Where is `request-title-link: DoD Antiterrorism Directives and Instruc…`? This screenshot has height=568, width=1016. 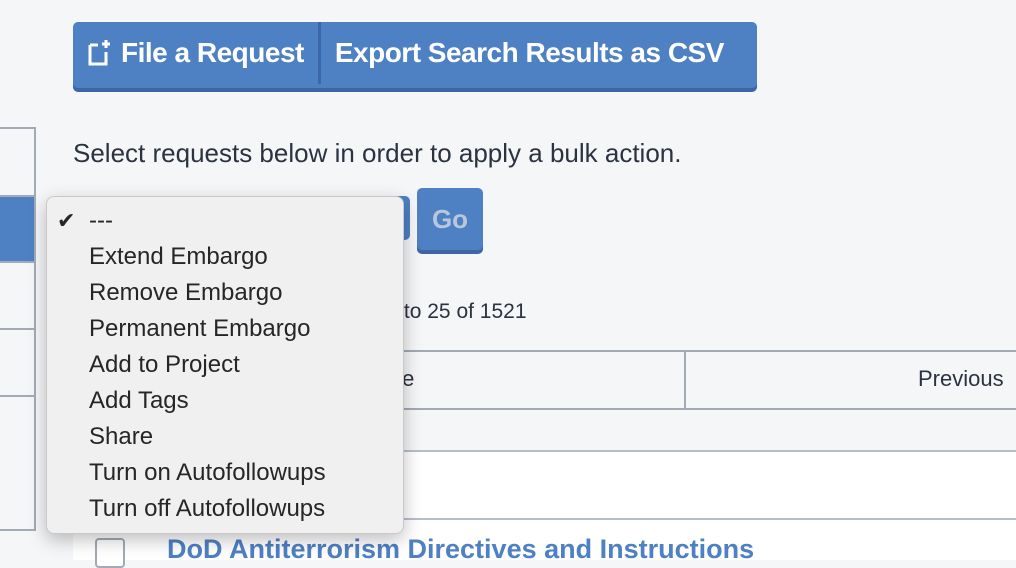 request-title-link: DoD Antiterrorism Directives and Instruc… is located at coordinates (460, 549).